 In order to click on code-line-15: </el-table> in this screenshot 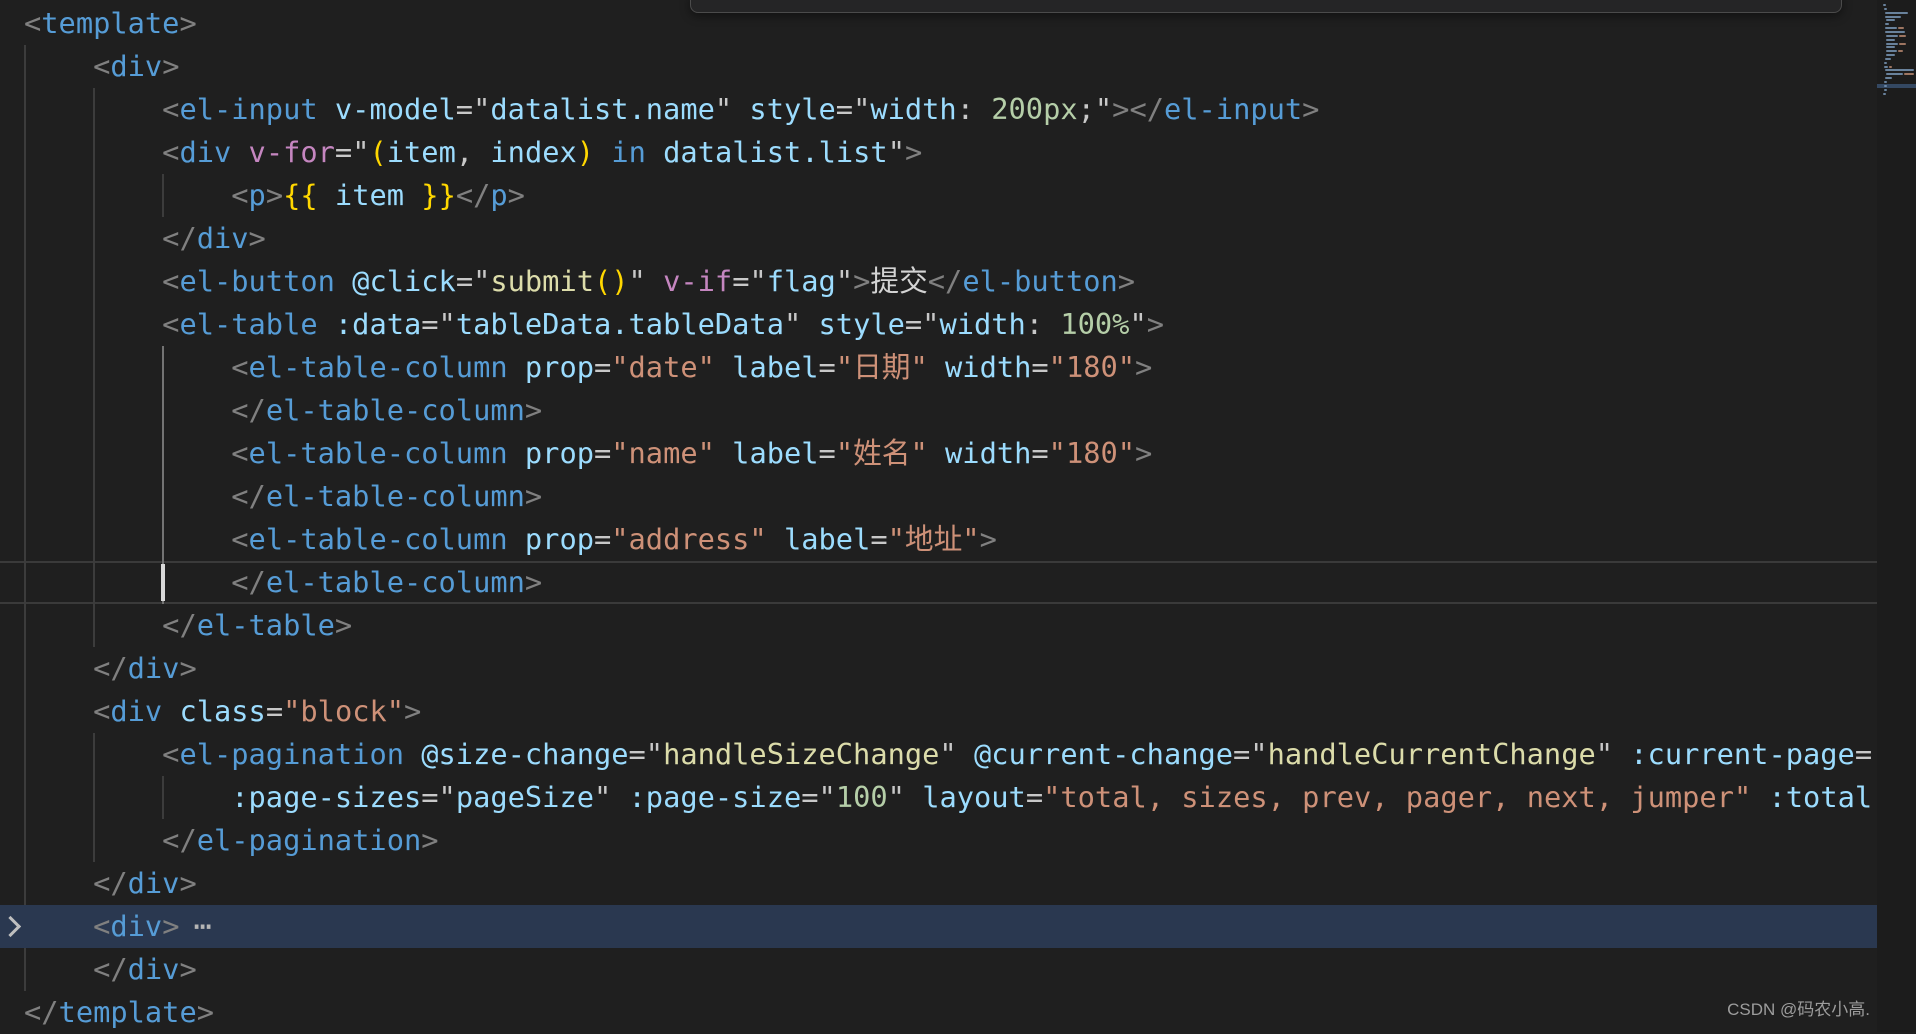, I will do `click(938, 625)`.